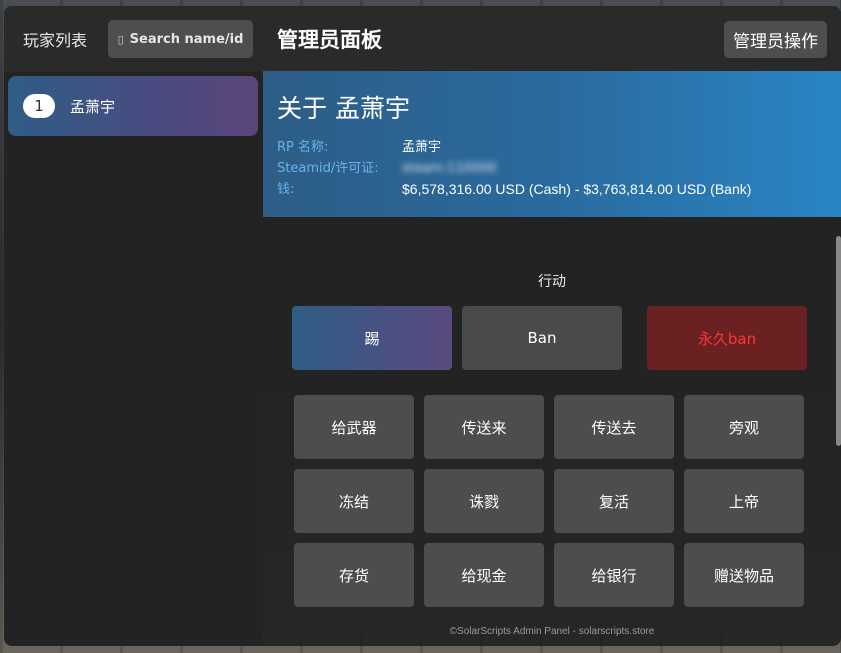 The image size is (841, 653). Describe the element at coordinates (55, 40) in the screenshot. I see `player-list-title: 玩家列表` at that location.